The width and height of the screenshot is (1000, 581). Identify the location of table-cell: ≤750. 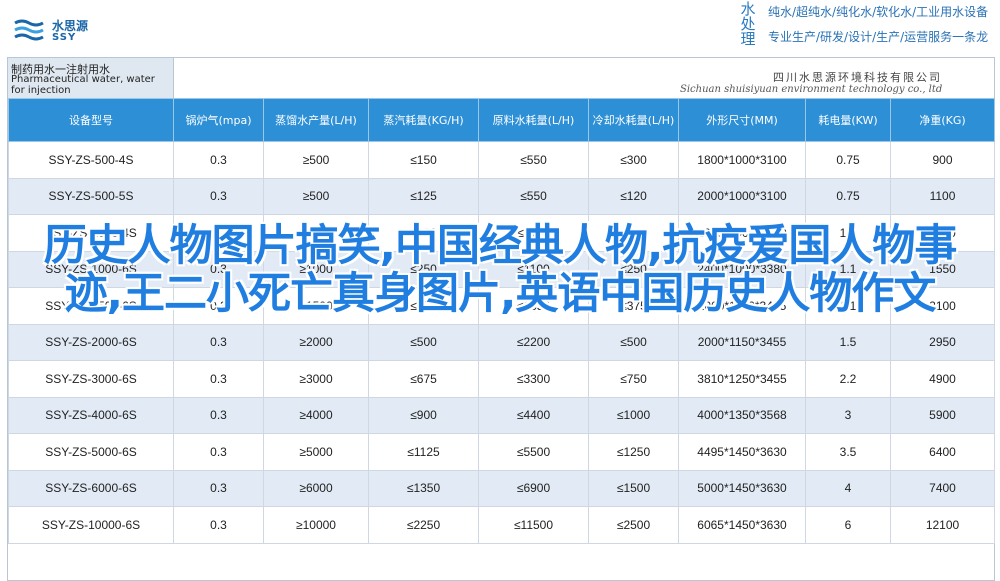
(633, 379).